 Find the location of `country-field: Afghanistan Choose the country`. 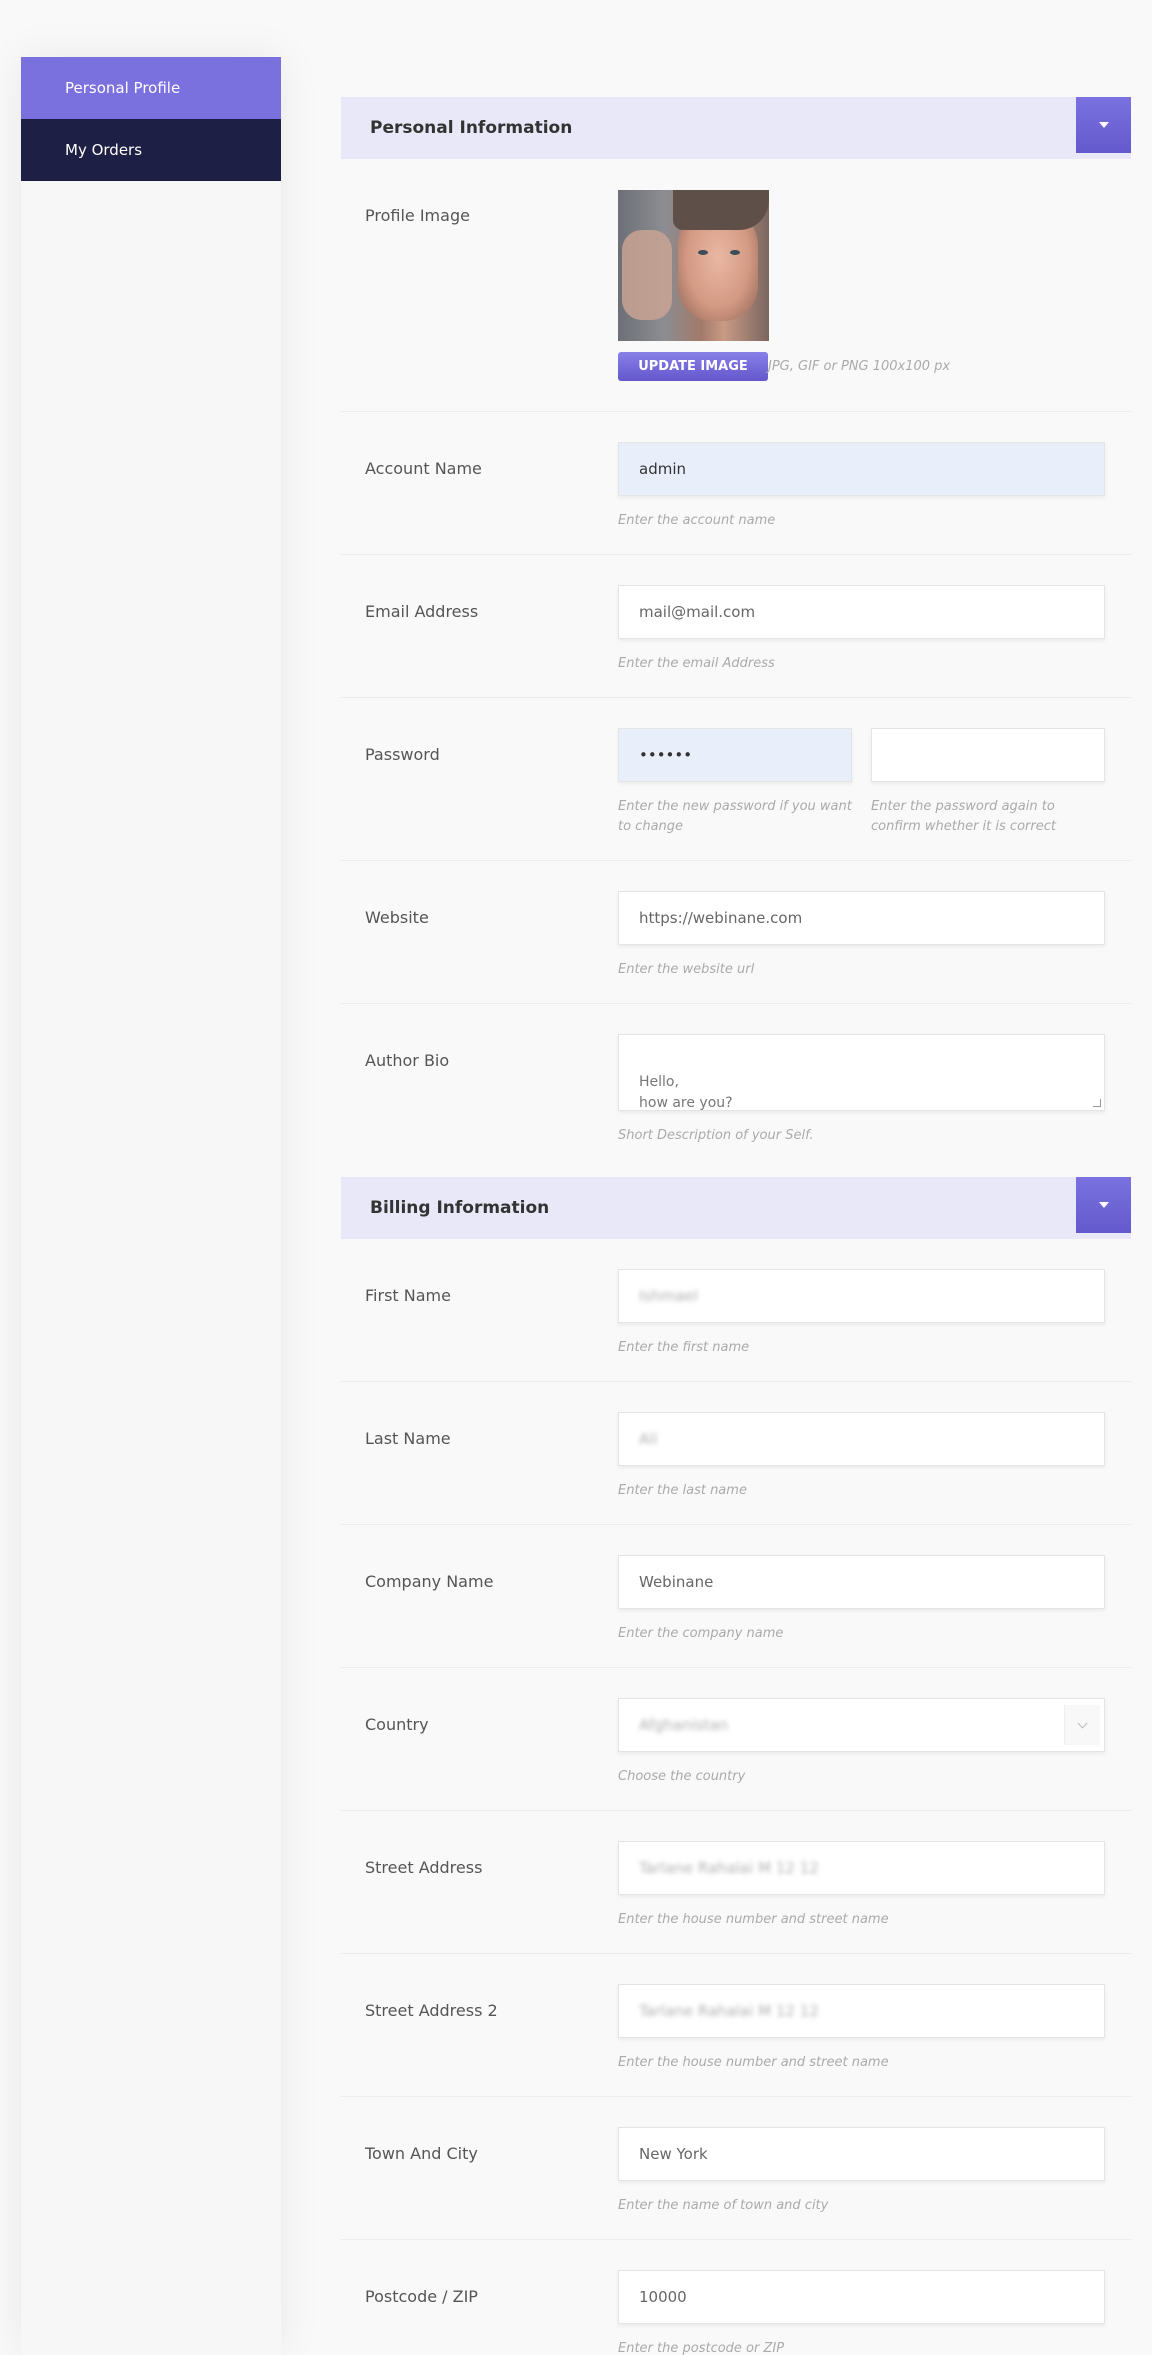

country-field: Afghanistan Choose the country is located at coordinates (861, 1742).